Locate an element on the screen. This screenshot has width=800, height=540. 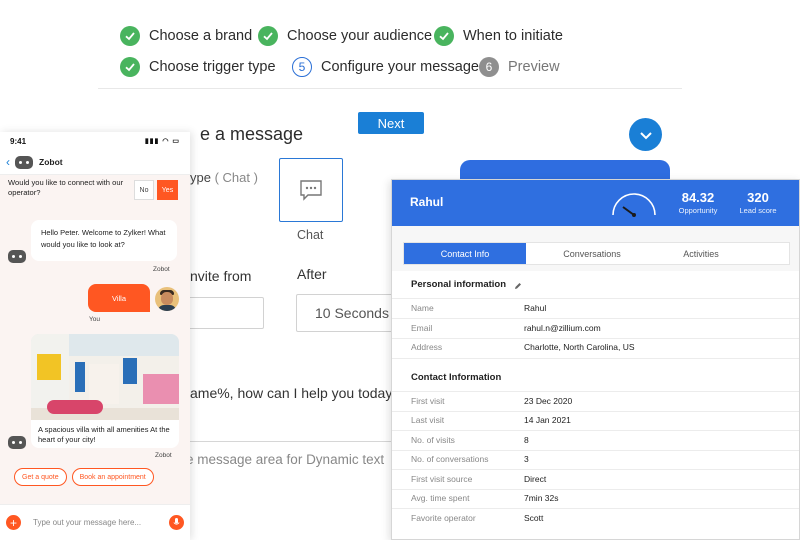
info-row-favorite-operator: Favorite operator Scott is located at coordinates (595, 519).